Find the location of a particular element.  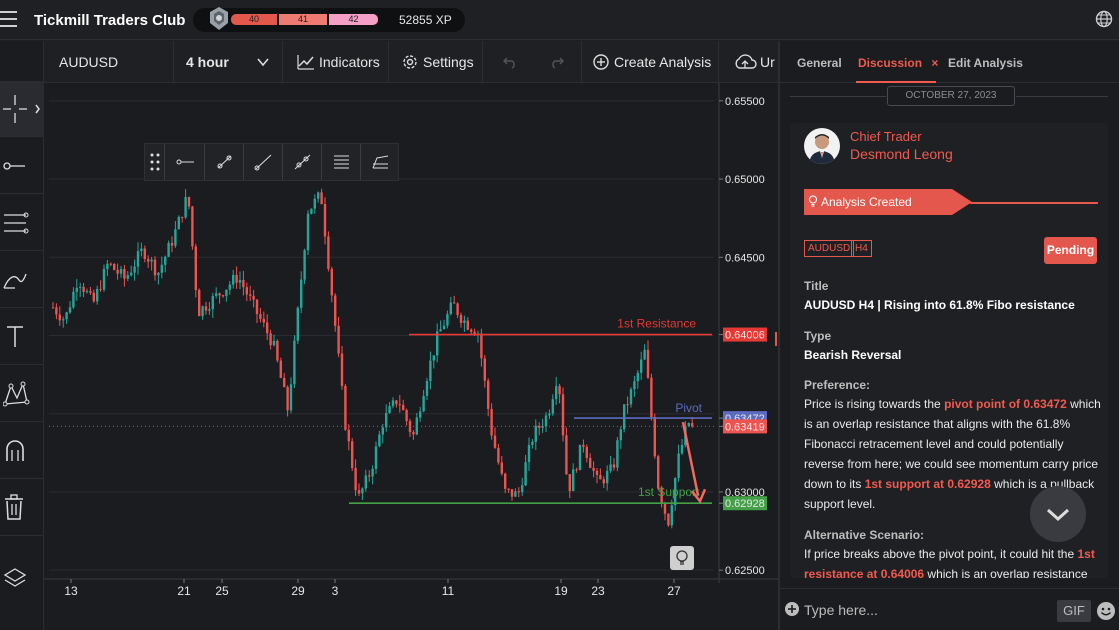

plus-circle-icon is located at coordinates (792, 609).